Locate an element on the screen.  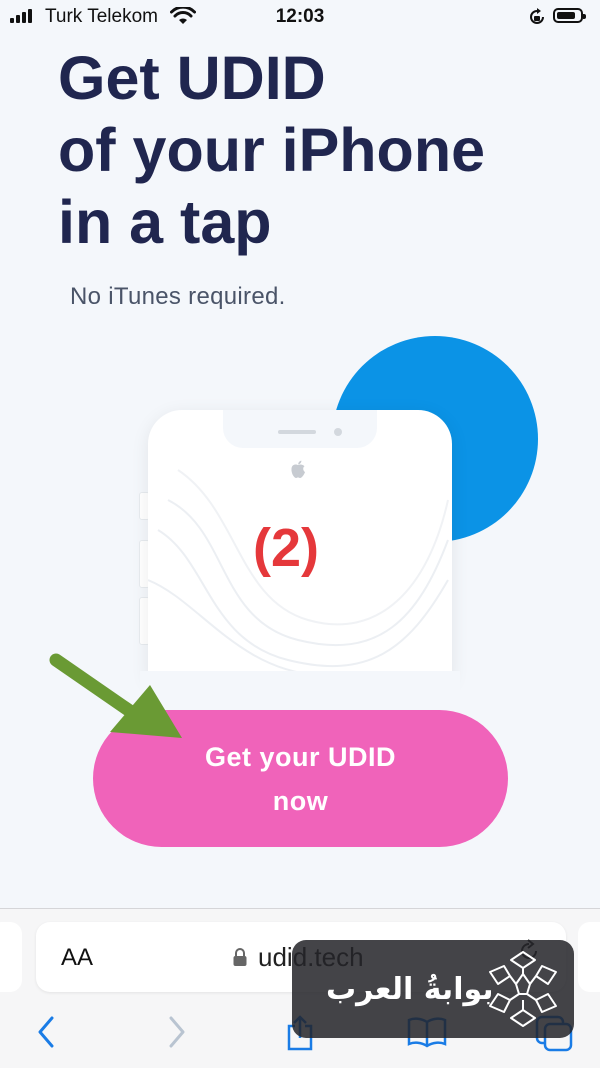
status-bar: Turk Telekom 12:03 is located at coordinates (300, 17).